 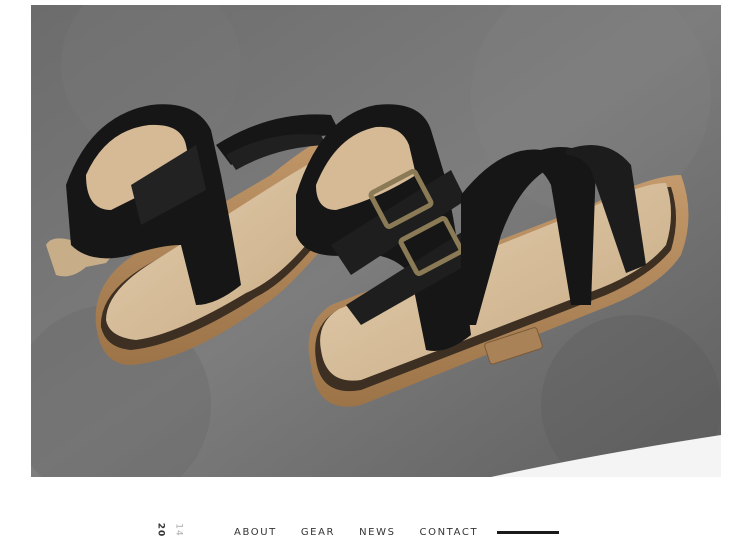 What do you see at coordinates (160, 530) in the screenshot?
I see `year-main: 20` at bounding box center [160, 530].